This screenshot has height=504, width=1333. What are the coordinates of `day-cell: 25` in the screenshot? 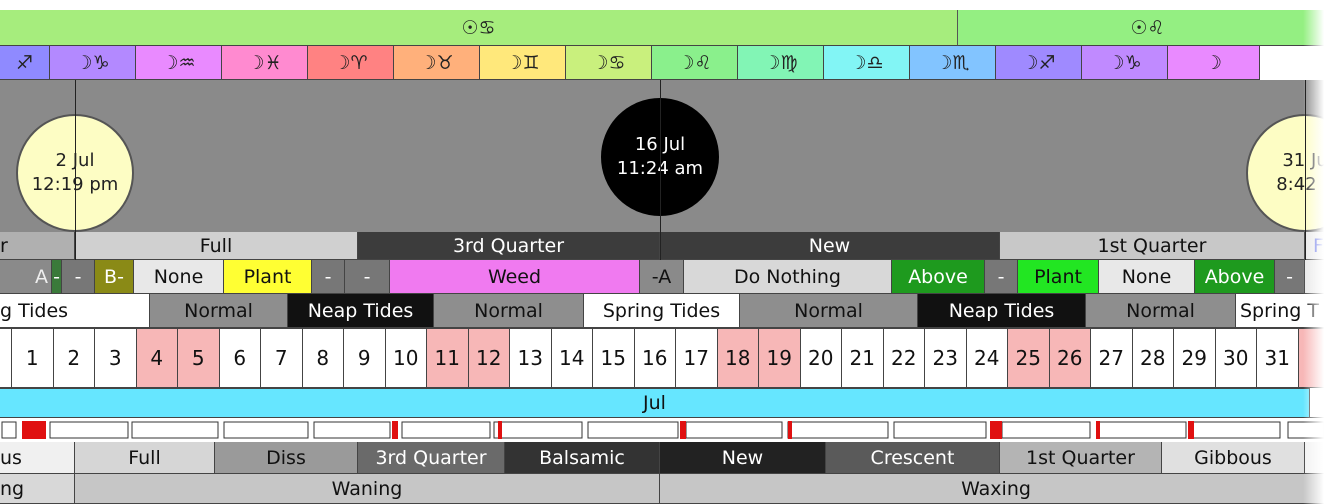 It's located at (1029, 358).